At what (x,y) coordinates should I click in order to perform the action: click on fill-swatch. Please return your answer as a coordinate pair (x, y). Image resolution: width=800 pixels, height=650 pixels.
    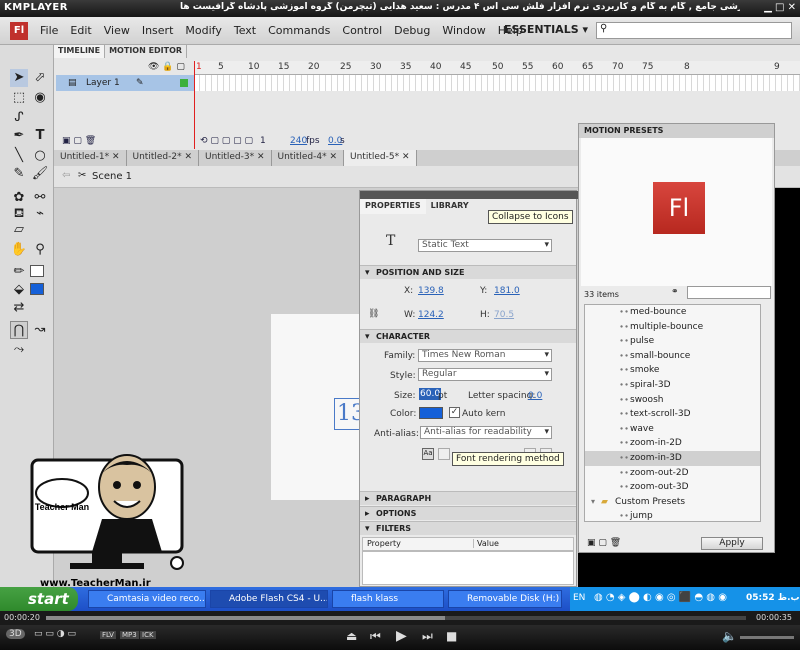
    Looking at the image, I should click on (37, 289).